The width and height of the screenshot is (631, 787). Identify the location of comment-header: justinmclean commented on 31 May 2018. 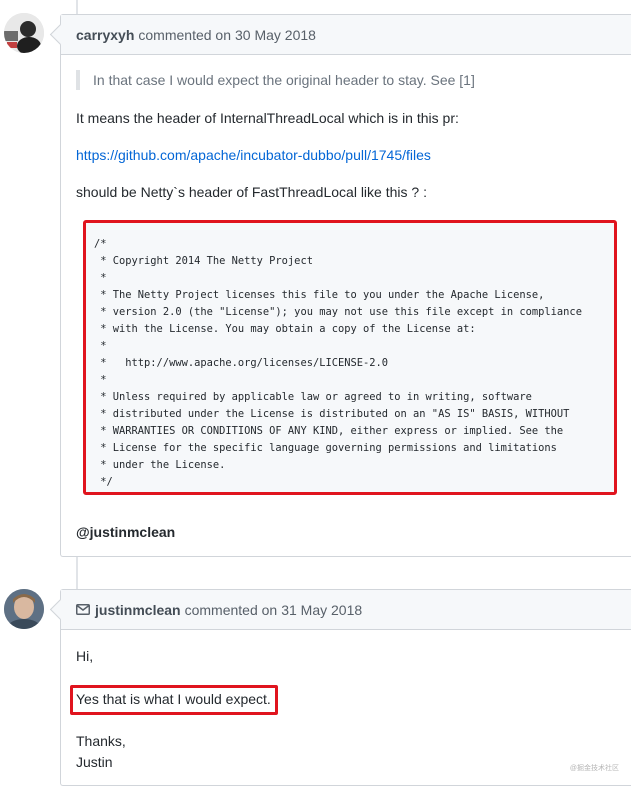
(346, 610).